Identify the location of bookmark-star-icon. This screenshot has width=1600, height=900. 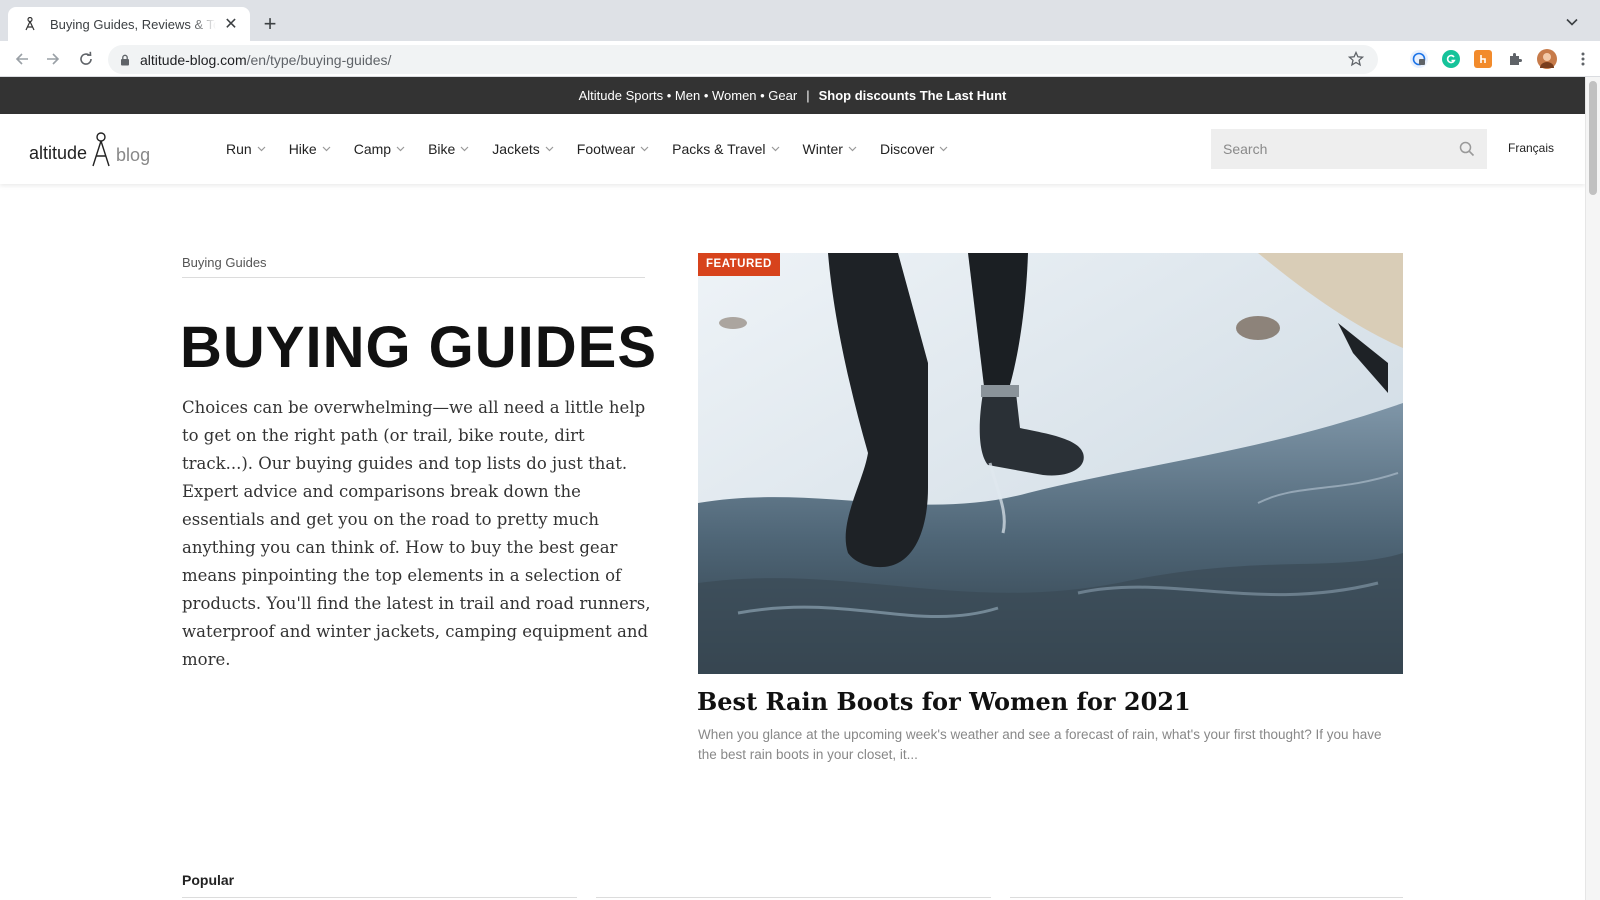
(1356, 58).